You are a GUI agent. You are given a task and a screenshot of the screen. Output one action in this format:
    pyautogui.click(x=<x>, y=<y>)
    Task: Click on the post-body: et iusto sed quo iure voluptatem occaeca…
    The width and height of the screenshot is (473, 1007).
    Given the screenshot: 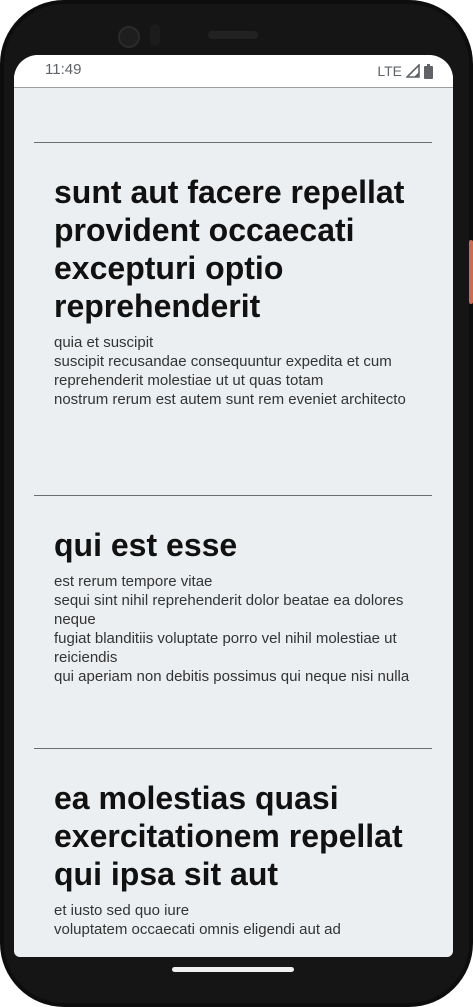 What is the action you would take?
    pyautogui.click(x=197, y=920)
    